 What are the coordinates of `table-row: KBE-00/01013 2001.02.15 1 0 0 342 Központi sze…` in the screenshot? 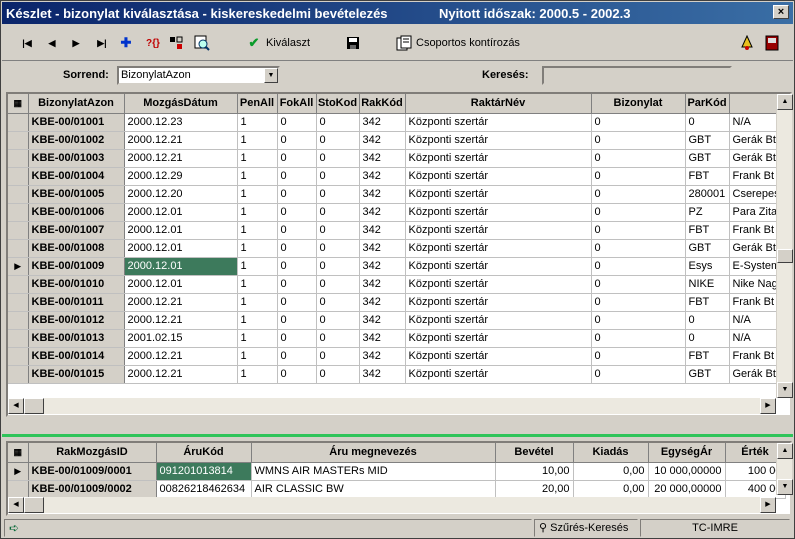 It's located at (398, 338).